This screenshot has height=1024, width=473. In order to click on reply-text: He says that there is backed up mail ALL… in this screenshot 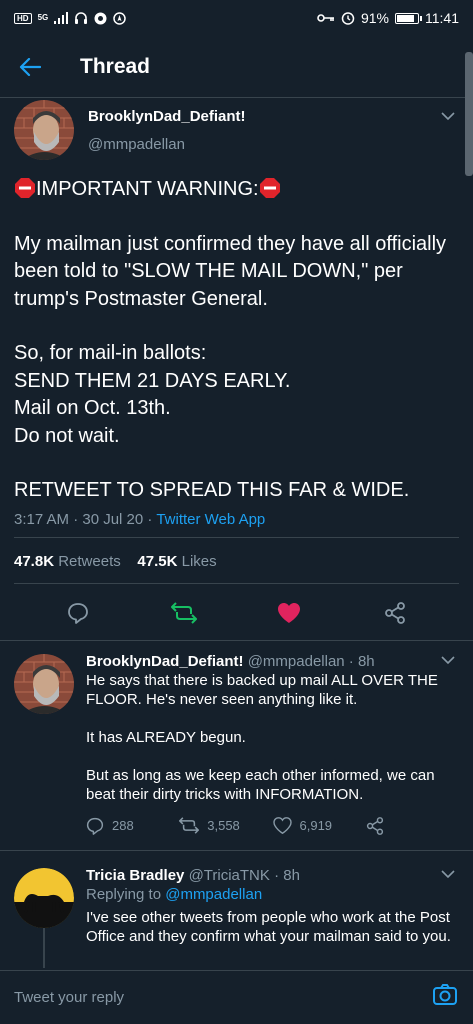, I will do `click(272, 737)`.